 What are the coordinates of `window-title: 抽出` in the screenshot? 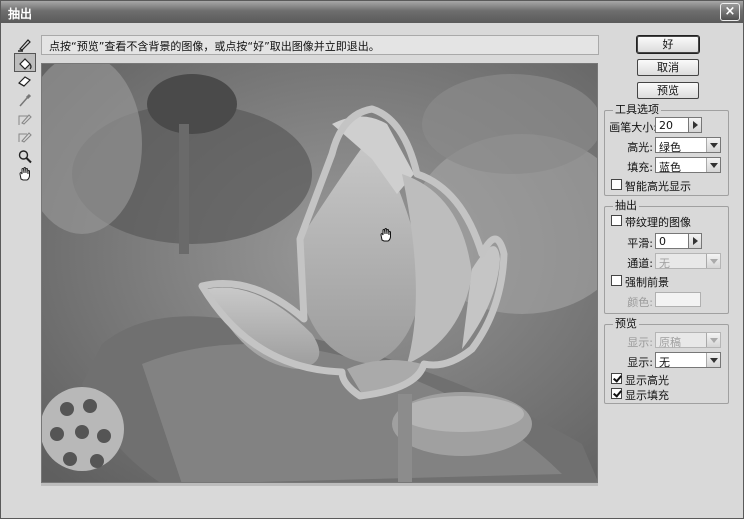 It's located at (20, 14).